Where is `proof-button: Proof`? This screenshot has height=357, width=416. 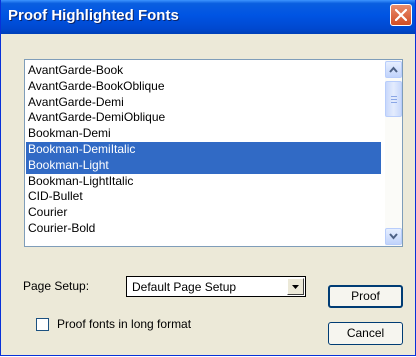
proof-button: Proof is located at coordinates (365, 296).